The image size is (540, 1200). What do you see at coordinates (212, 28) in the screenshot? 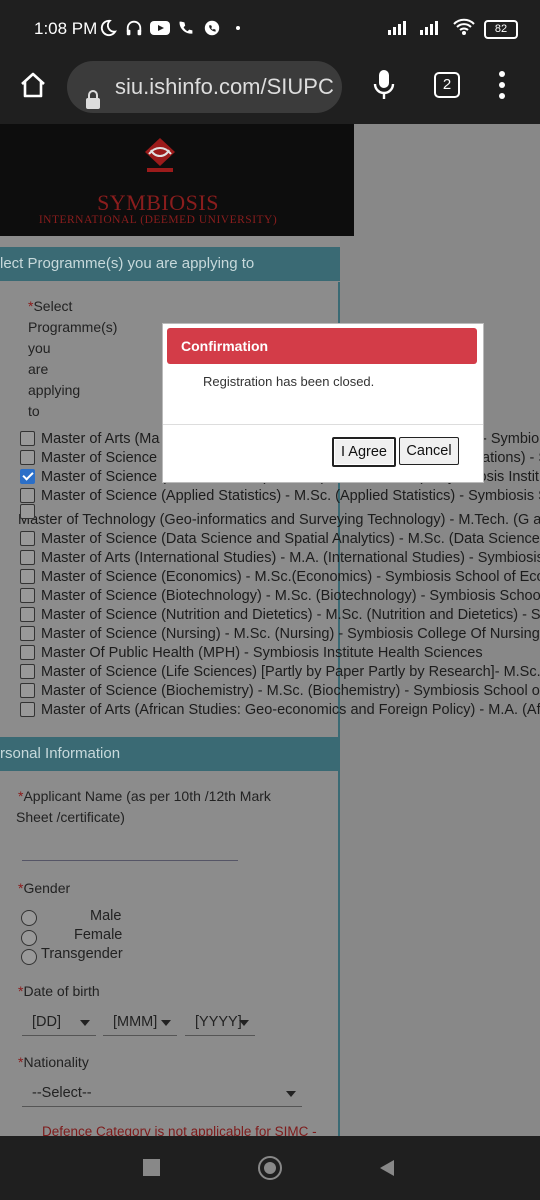
I see `whatsapp-icon` at bounding box center [212, 28].